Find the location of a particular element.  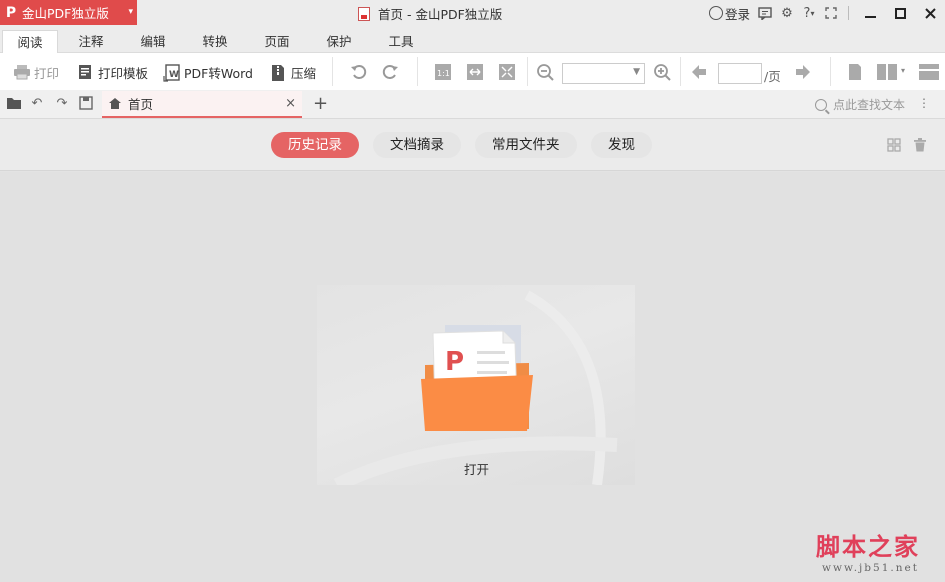

app-menu-button: P 金山PDF独立版 ▾ is located at coordinates (68, 12).